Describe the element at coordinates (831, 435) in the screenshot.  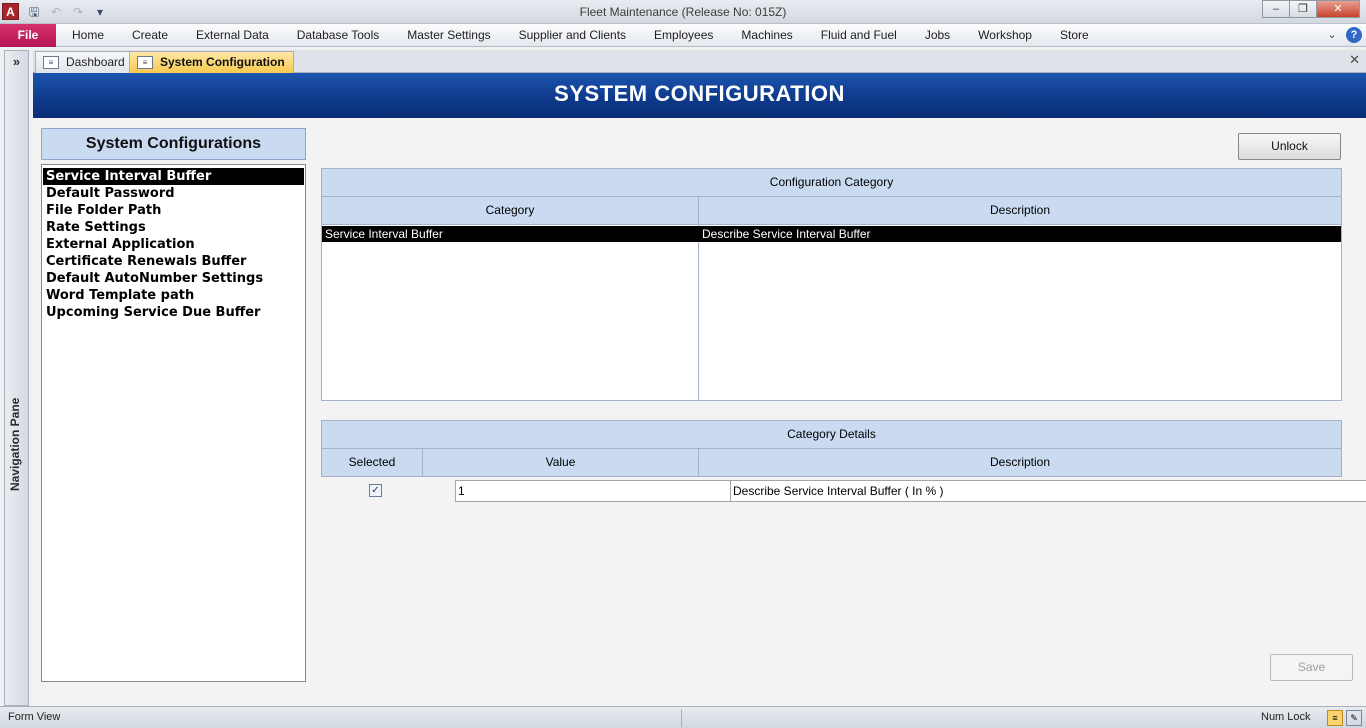
I see `category-details-caption: Category Details` at that location.